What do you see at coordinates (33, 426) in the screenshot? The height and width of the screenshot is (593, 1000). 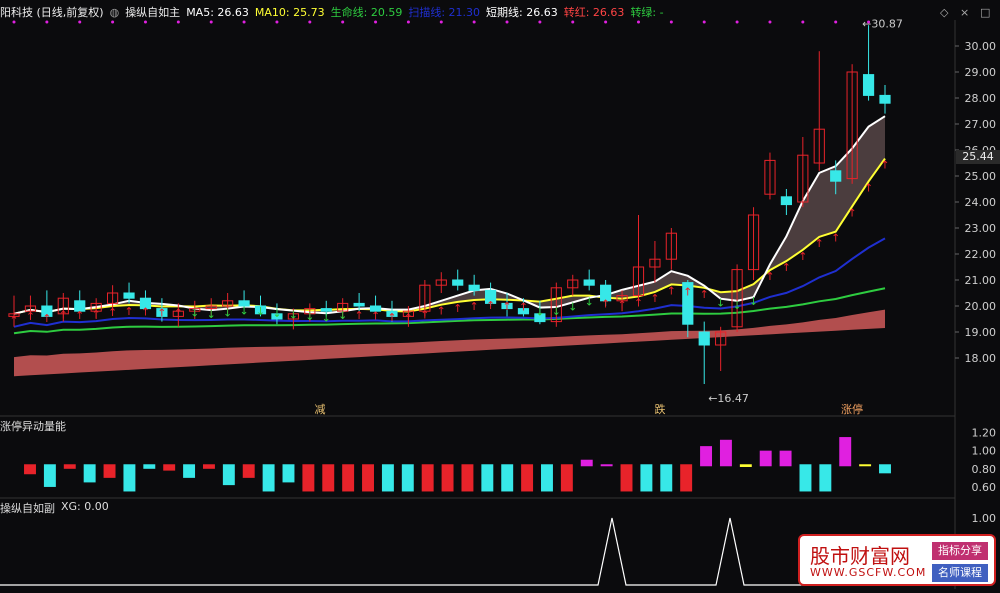 I see `vol-panel-title: 涨停异动量能` at bounding box center [33, 426].